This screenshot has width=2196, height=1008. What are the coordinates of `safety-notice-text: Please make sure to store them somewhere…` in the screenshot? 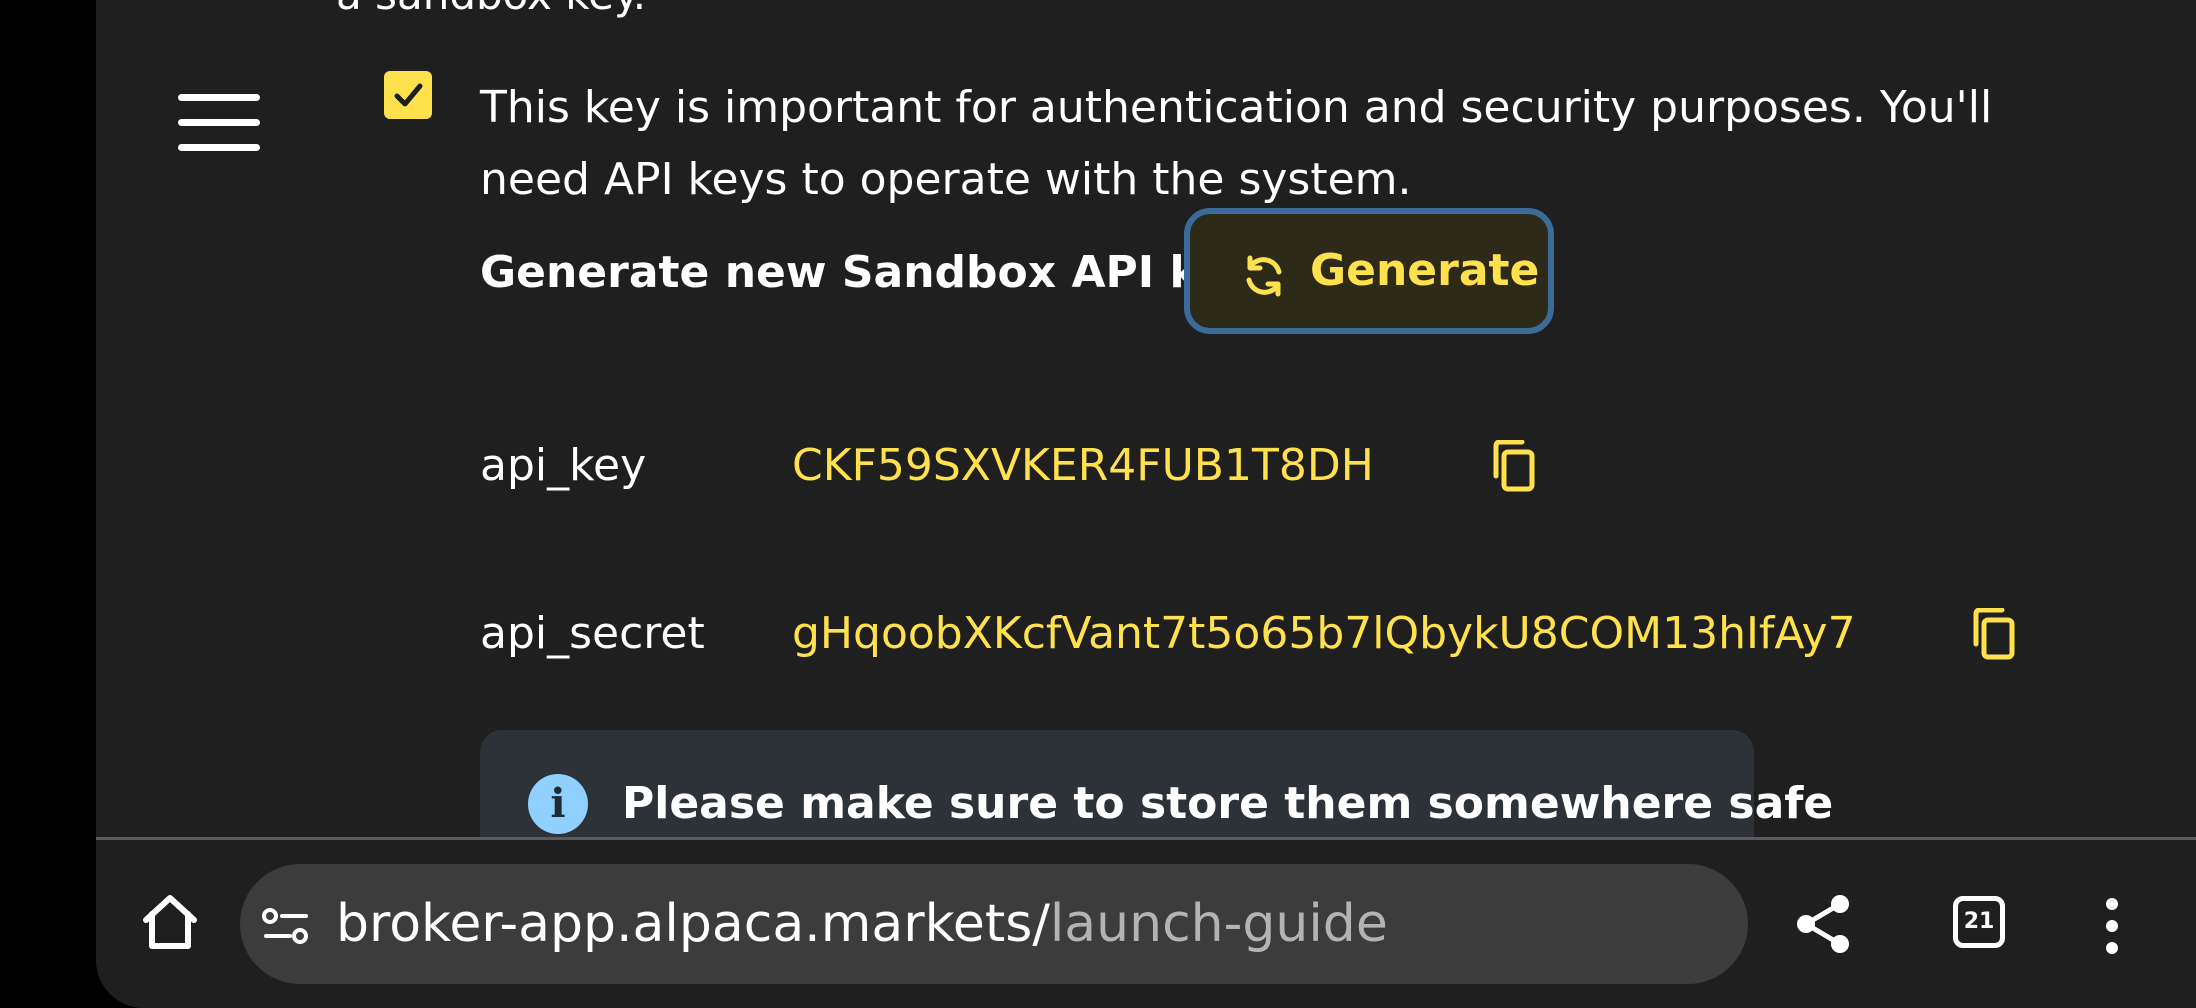 It's located at (1228, 803).